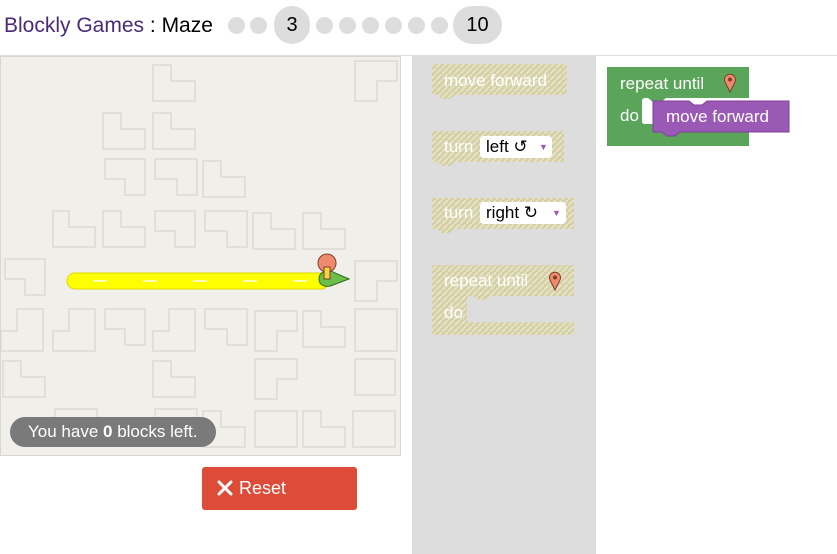 The height and width of the screenshot is (554, 837). I want to click on toolbox-repeat-until-label: repeat until, so click(486, 280).